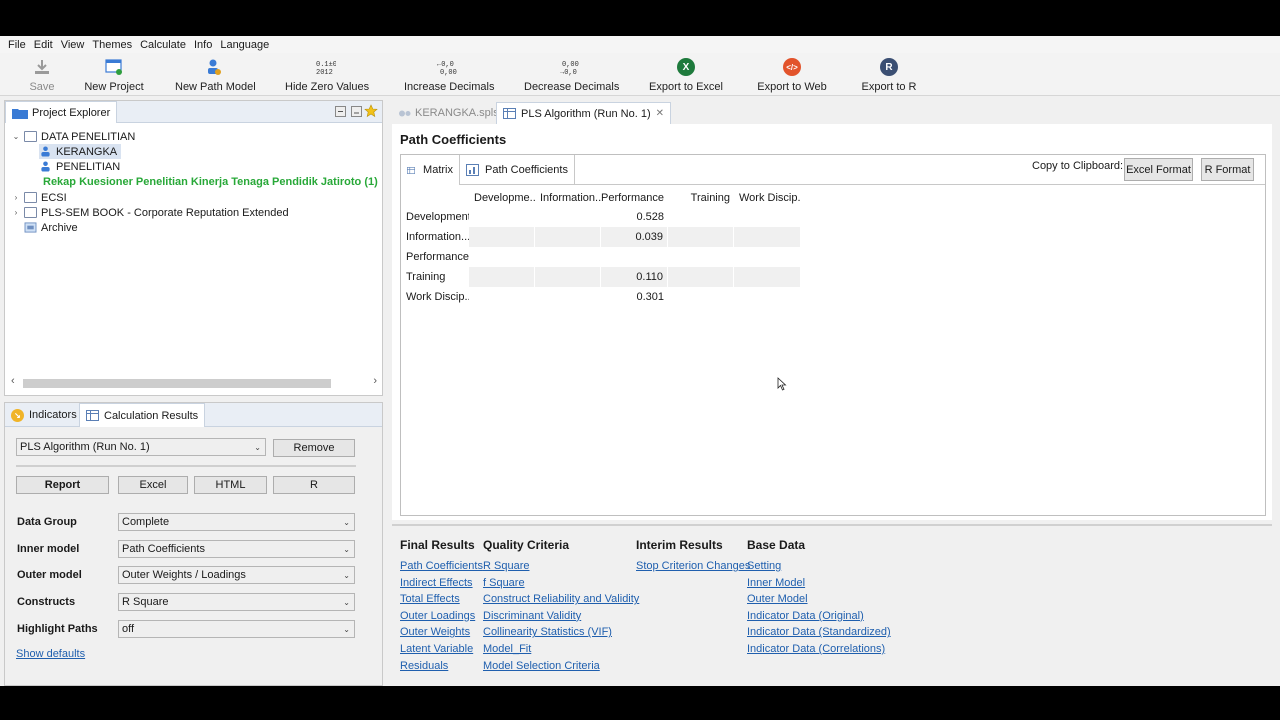 This screenshot has height=720, width=1280. I want to click on show-defaults-link: Show defaults, so click(50, 654).